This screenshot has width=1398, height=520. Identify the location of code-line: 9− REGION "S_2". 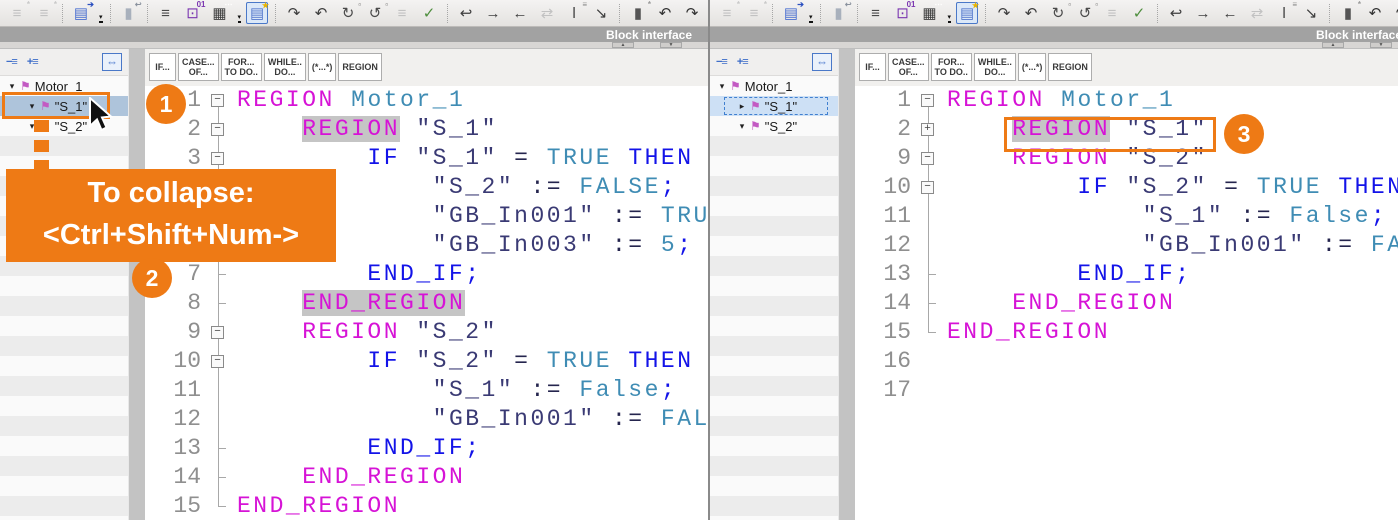
(426, 332).